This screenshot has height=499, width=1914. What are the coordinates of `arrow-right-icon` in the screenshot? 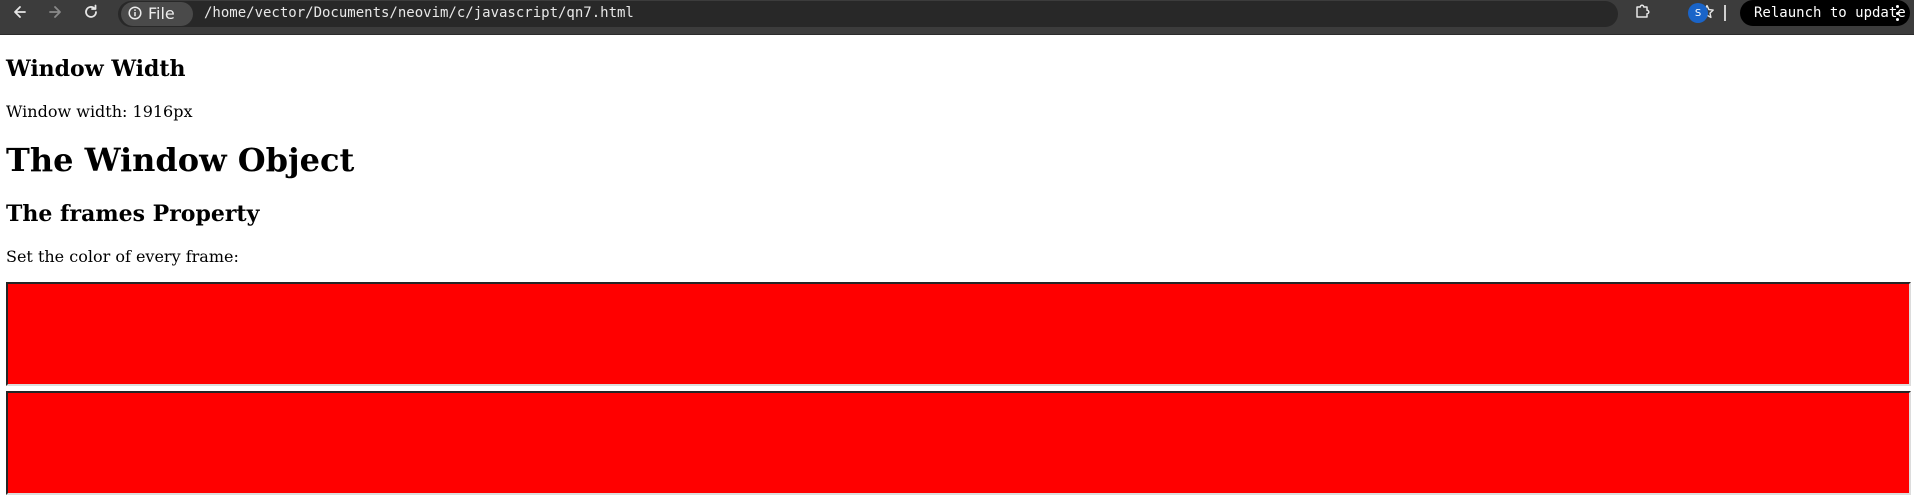 It's located at (55, 12).